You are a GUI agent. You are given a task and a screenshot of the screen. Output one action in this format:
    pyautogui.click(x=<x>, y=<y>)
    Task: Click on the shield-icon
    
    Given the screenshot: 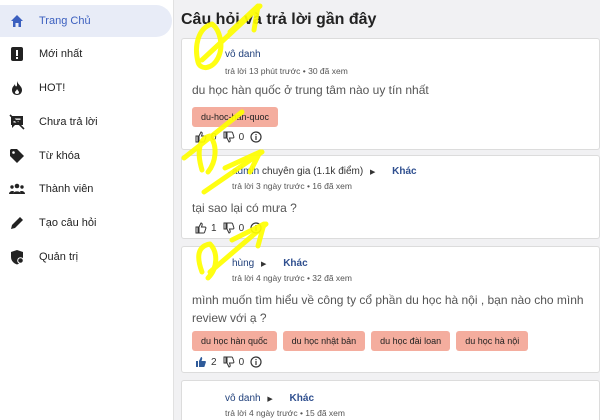 What is the action you would take?
    pyautogui.click(x=17, y=257)
    